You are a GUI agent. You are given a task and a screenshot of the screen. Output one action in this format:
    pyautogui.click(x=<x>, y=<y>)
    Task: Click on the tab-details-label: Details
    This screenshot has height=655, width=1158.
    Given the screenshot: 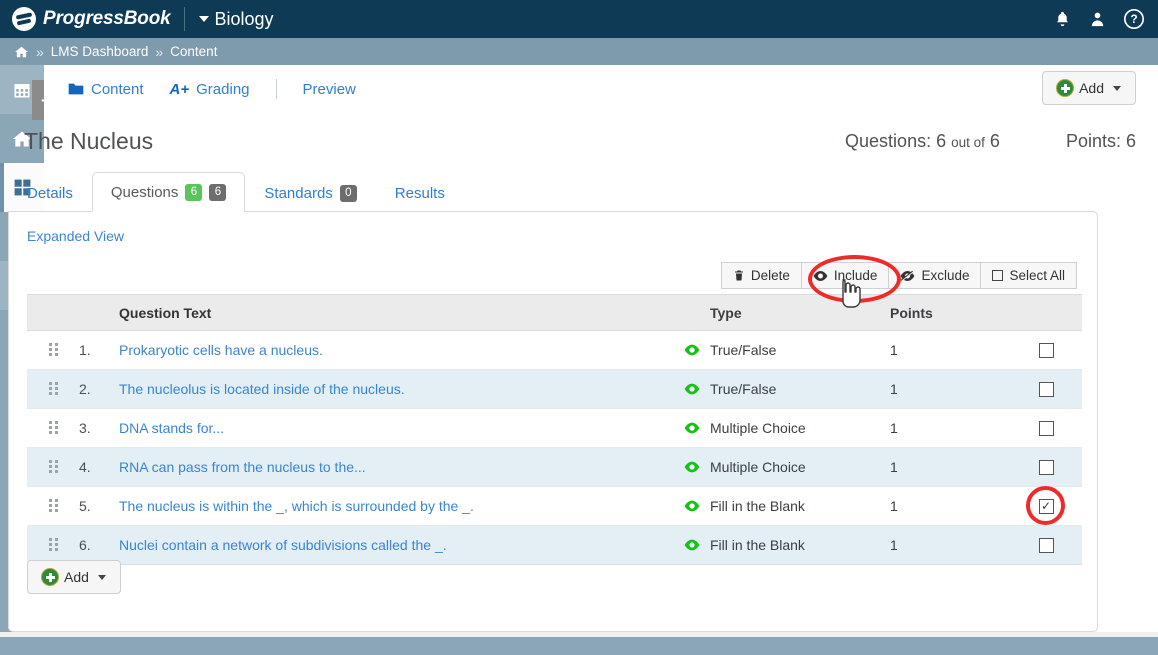 What is the action you would take?
    pyautogui.click(x=50, y=193)
    